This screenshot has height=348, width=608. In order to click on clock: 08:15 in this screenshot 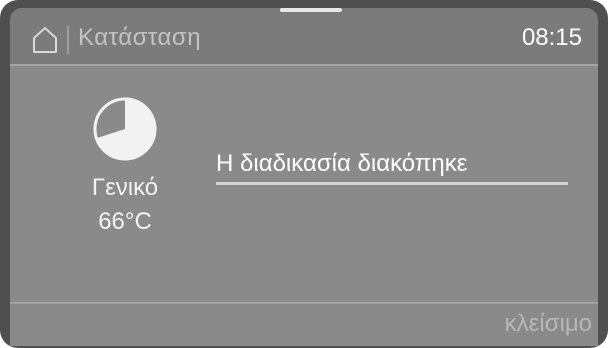, I will do `click(551, 37)`.